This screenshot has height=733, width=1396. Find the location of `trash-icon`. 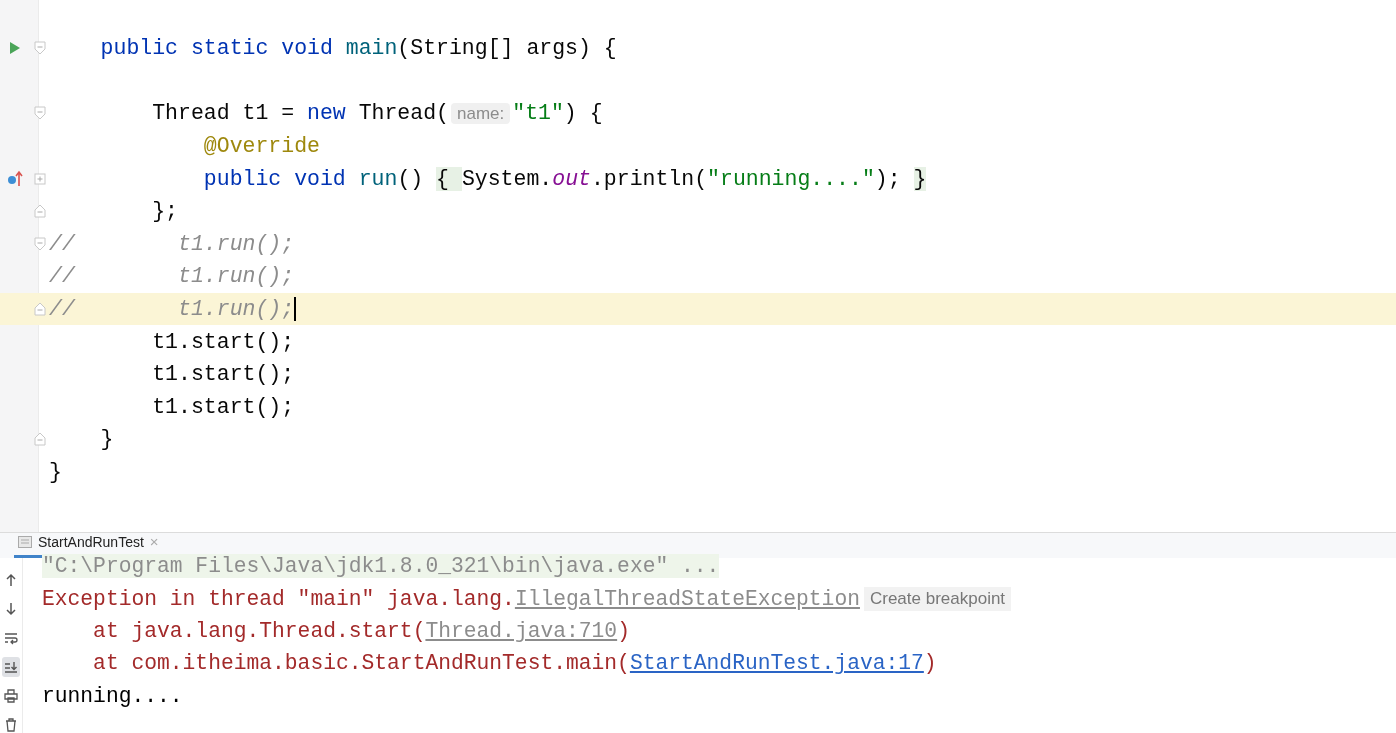

trash-icon is located at coordinates (11, 725).